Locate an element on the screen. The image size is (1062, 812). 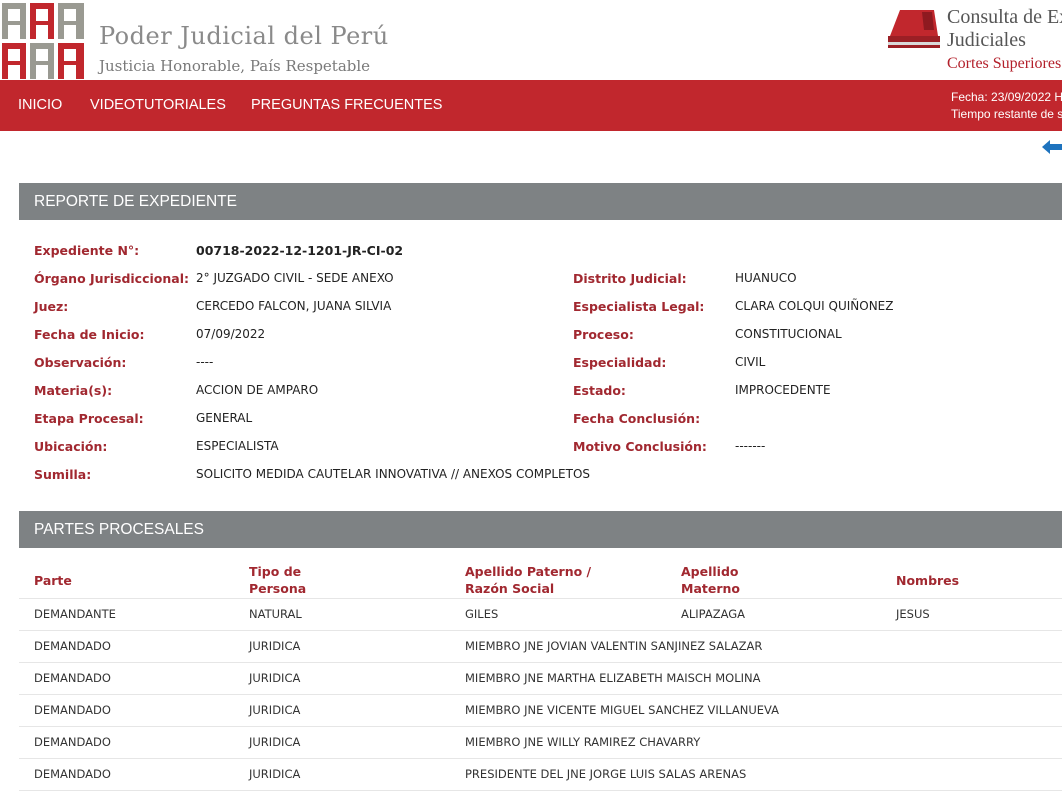
cell-tipo-persona: NATURAL is located at coordinates (275, 614).